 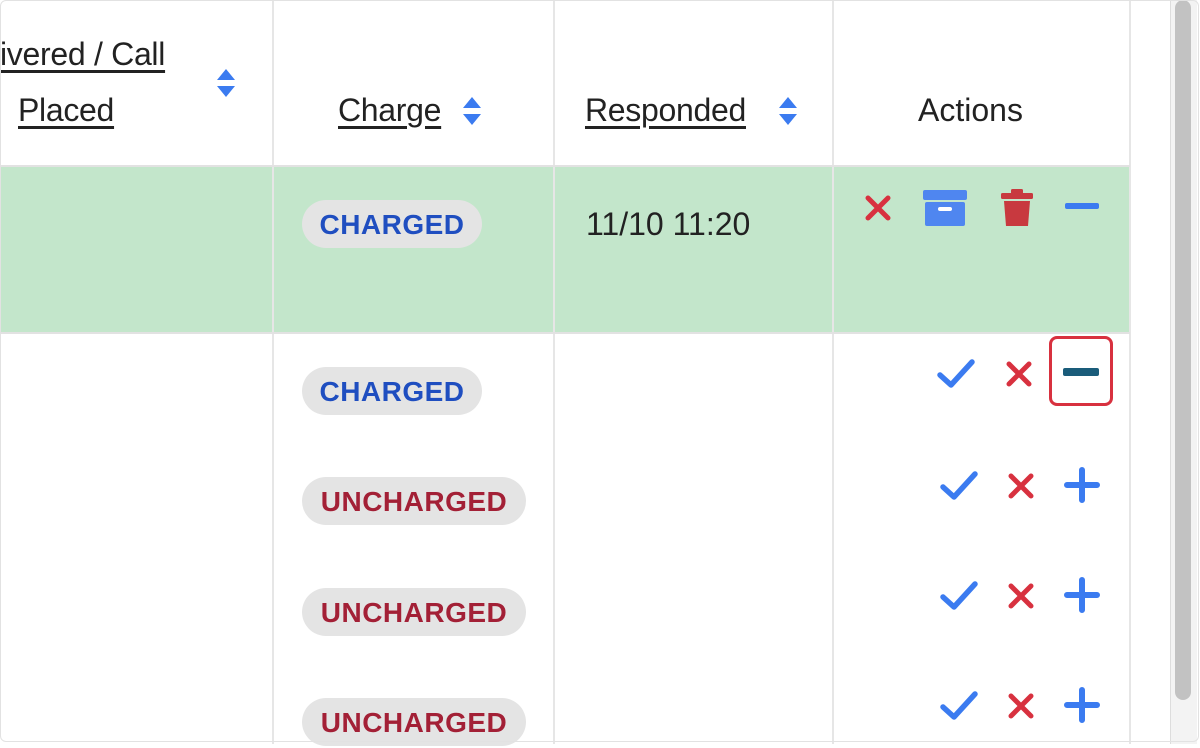 I want to click on header-responded: Responded, so click(x=665, y=110).